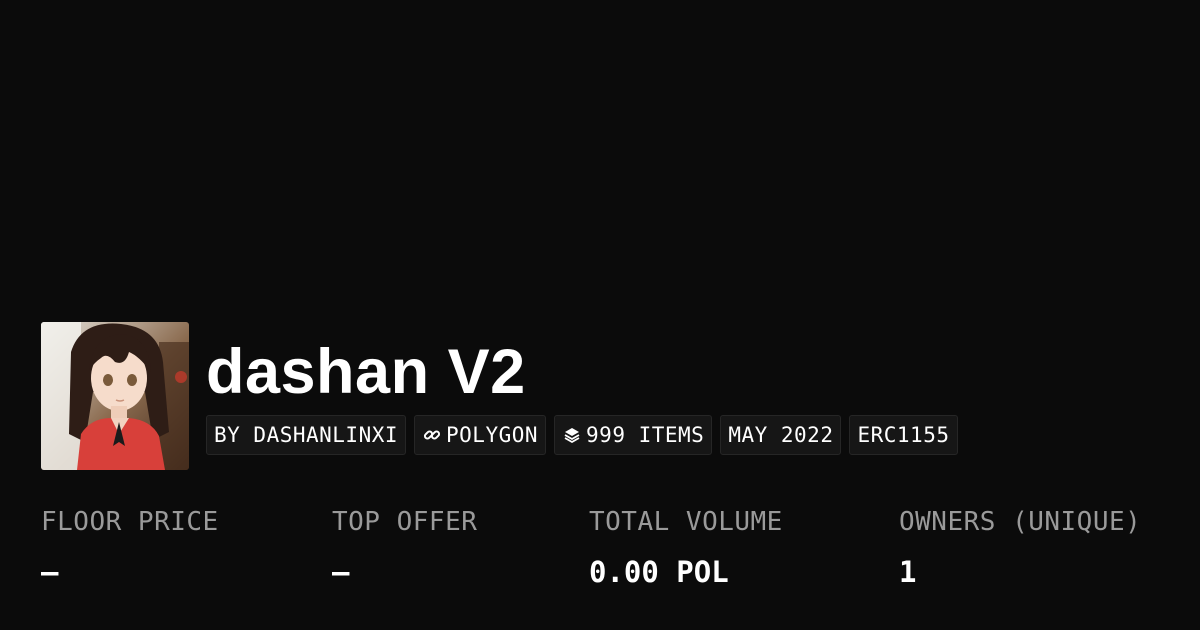 The width and height of the screenshot is (1200, 630). Describe the element at coordinates (50, 572) in the screenshot. I see `floor-price-value: –` at that location.